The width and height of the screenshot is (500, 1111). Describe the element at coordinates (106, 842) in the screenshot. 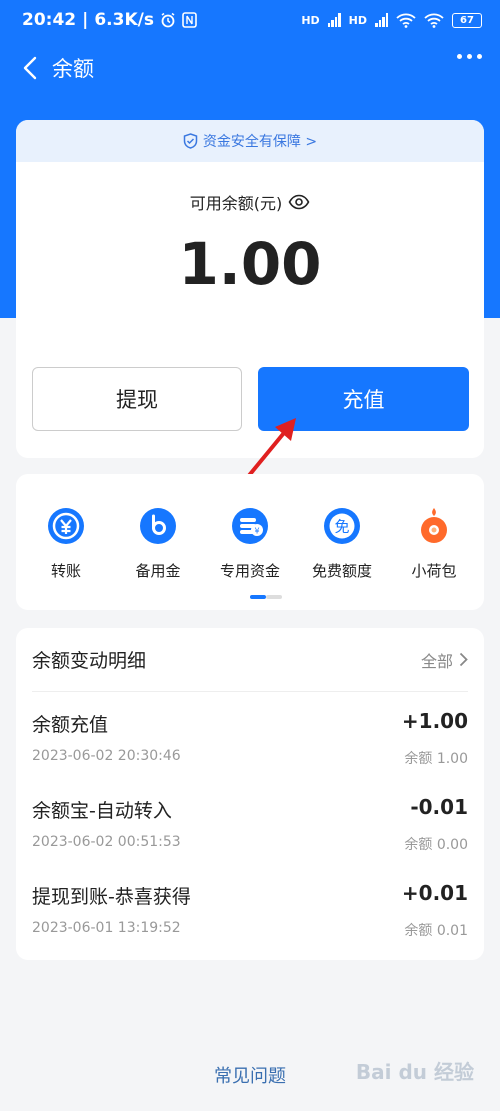

I see `transaction-time: 2023-06-02 00:51:53` at that location.